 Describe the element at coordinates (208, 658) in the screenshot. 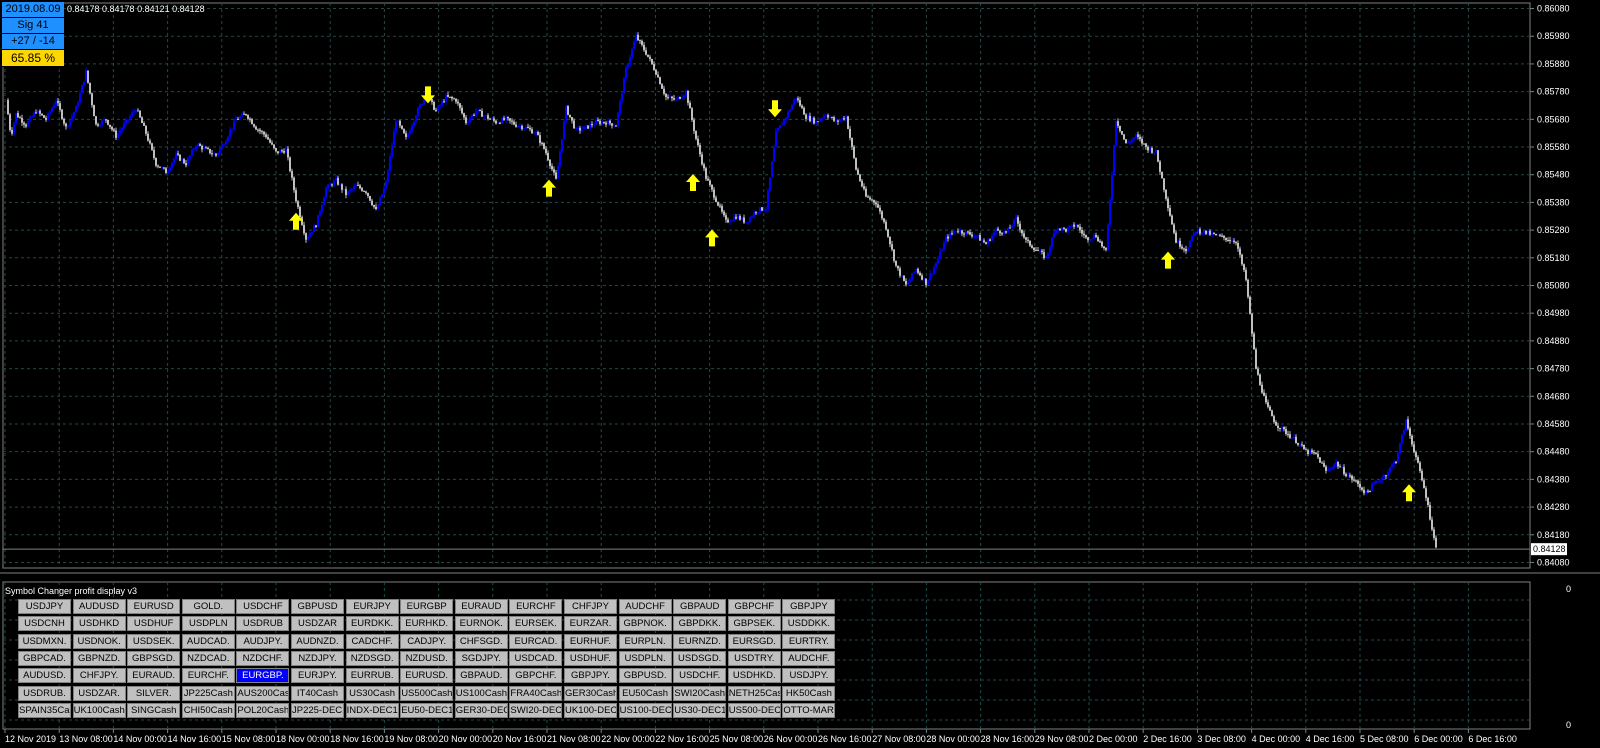

I see `symbol-button-nzdcad: NZDCAD.` at that location.